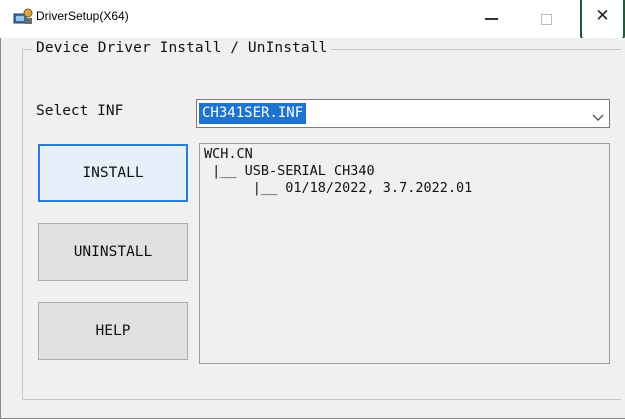  I want to click on group-legend: Device Driver Install / UnInstall, so click(182, 48).